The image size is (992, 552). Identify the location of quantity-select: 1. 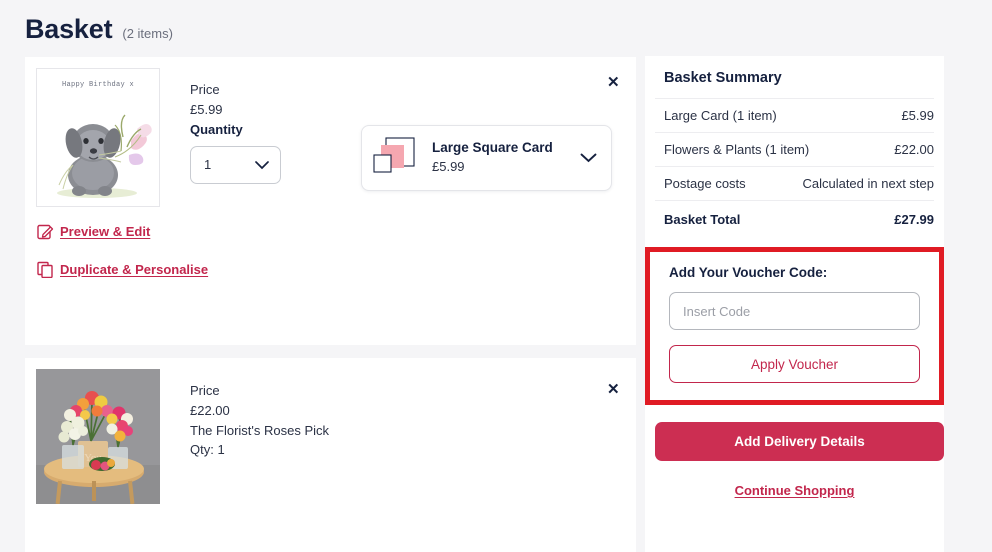
(235, 165).